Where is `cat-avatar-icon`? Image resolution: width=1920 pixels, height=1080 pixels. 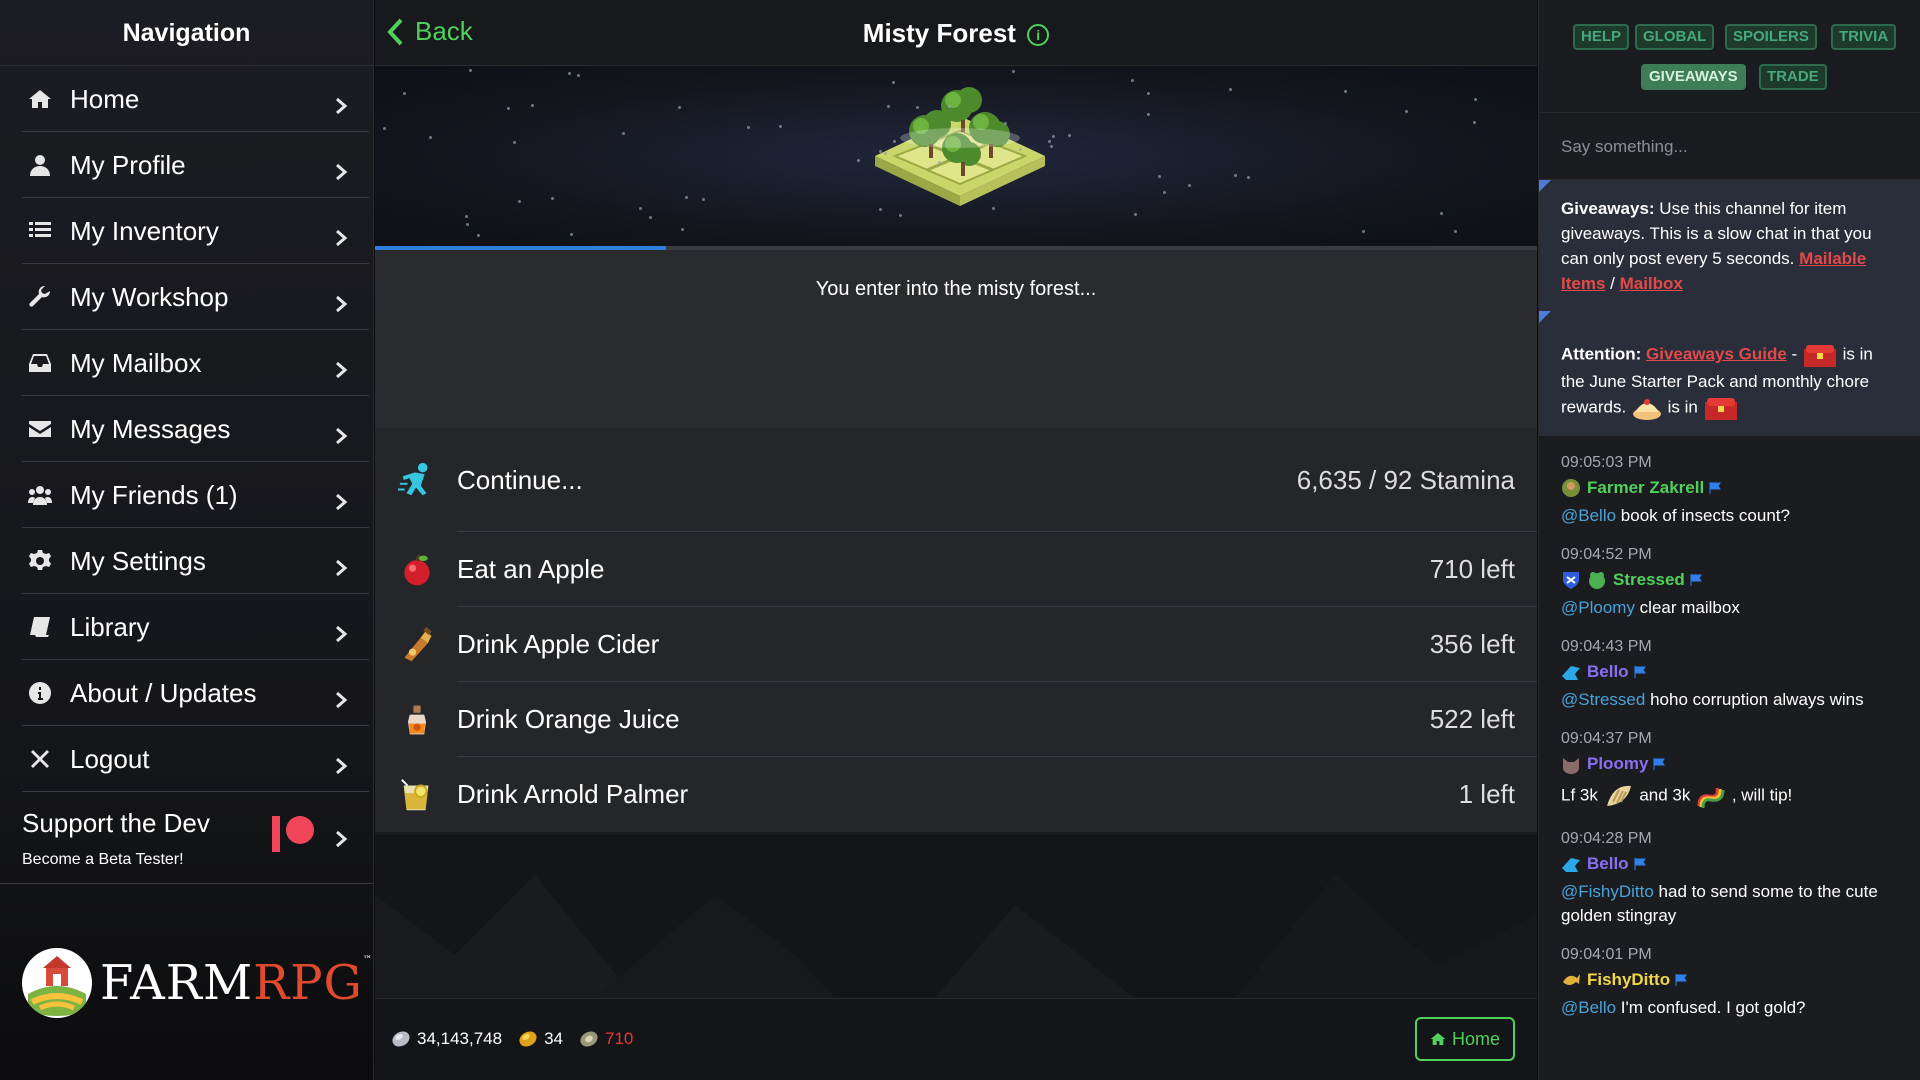
cat-avatar-icon is located at coordinates (1571, 766).